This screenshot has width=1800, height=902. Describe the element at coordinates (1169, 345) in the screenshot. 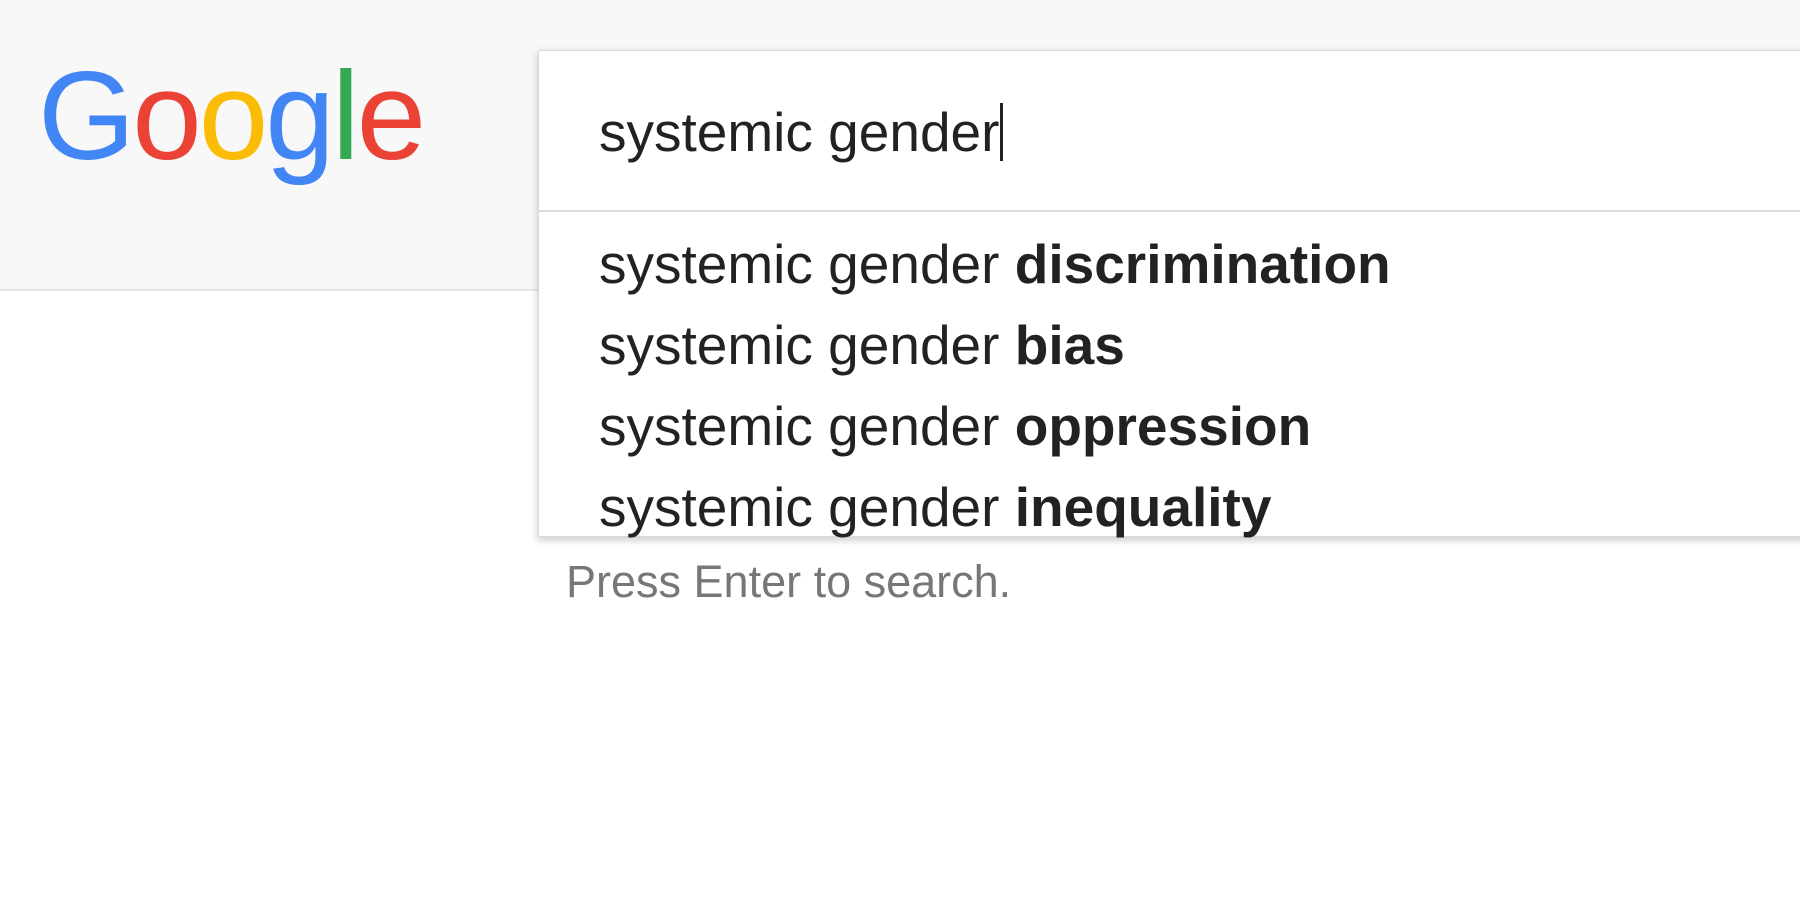

I see `autocomplete-suggestion: systemic gender bias` at that location.